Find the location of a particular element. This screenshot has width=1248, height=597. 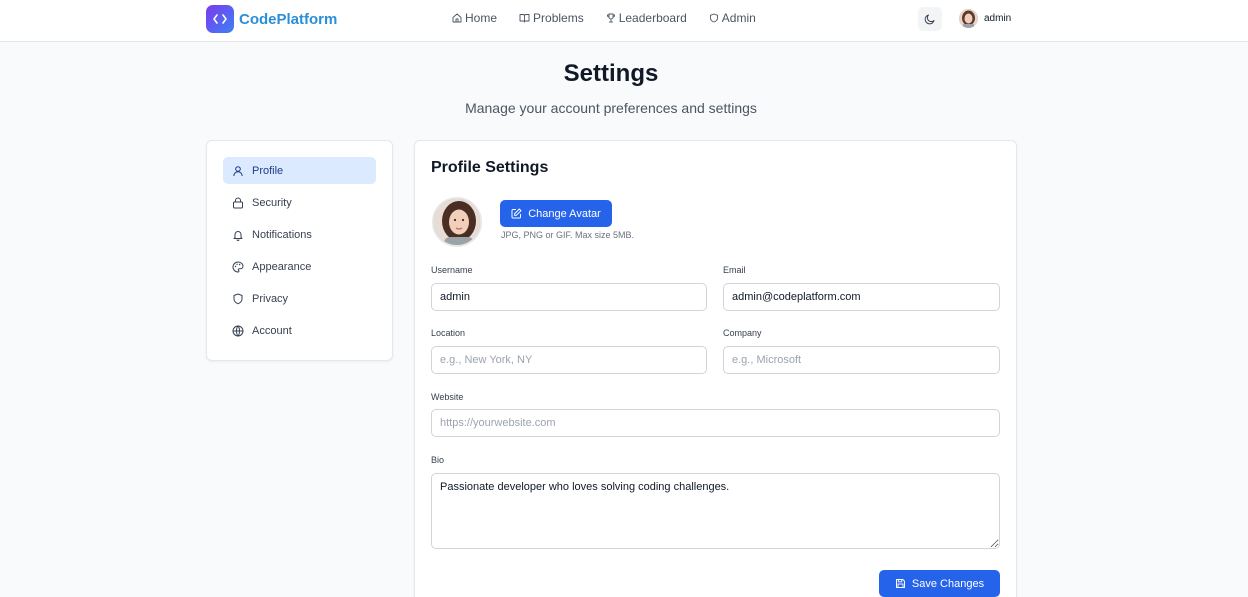

globe-icon is located at coordinates (238, 331).